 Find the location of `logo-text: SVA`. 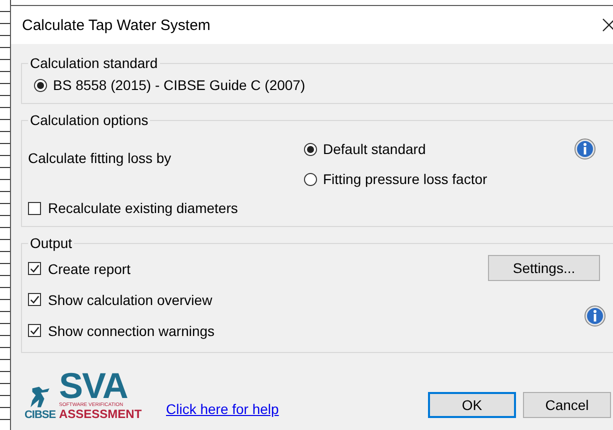

logo-text: SVA is located at coordinates (93, 386).